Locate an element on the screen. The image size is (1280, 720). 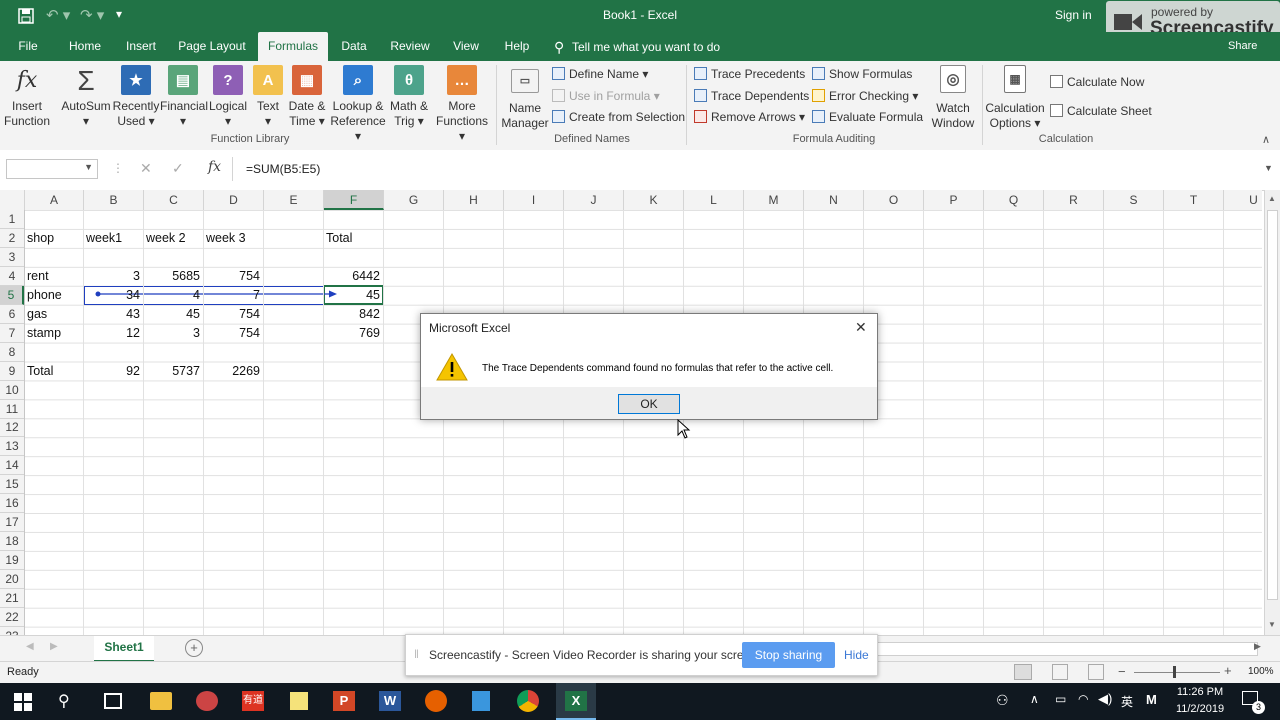
name-manager-button: ▭ Name Manager is located at coordinates (525, 98).